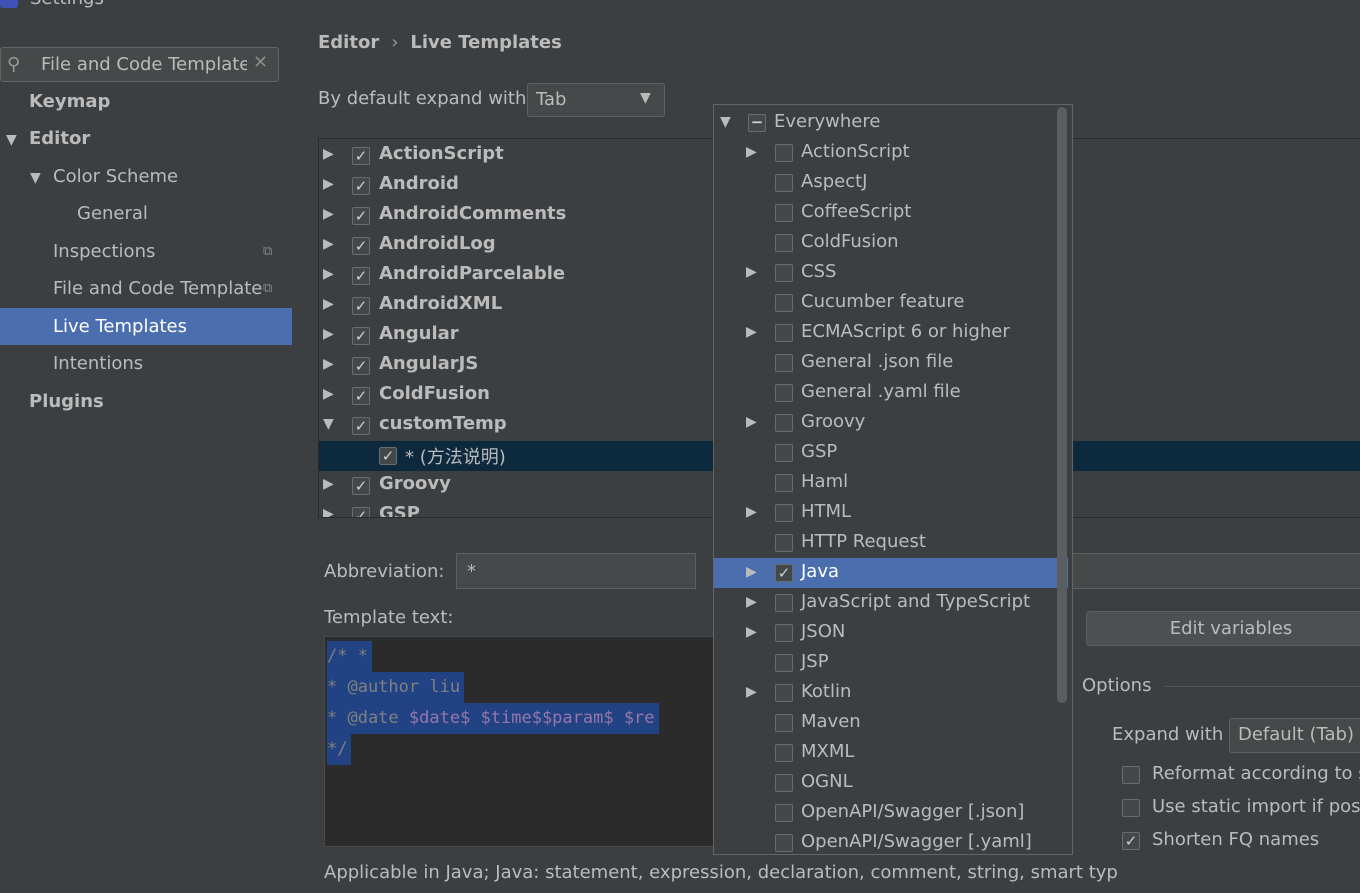 The height and width of the screenshot is (893, 1360). What do you see at coordinates (891, 723) in the screenshot?
I see `context-item: Maven` at bounding box center [891, 723].